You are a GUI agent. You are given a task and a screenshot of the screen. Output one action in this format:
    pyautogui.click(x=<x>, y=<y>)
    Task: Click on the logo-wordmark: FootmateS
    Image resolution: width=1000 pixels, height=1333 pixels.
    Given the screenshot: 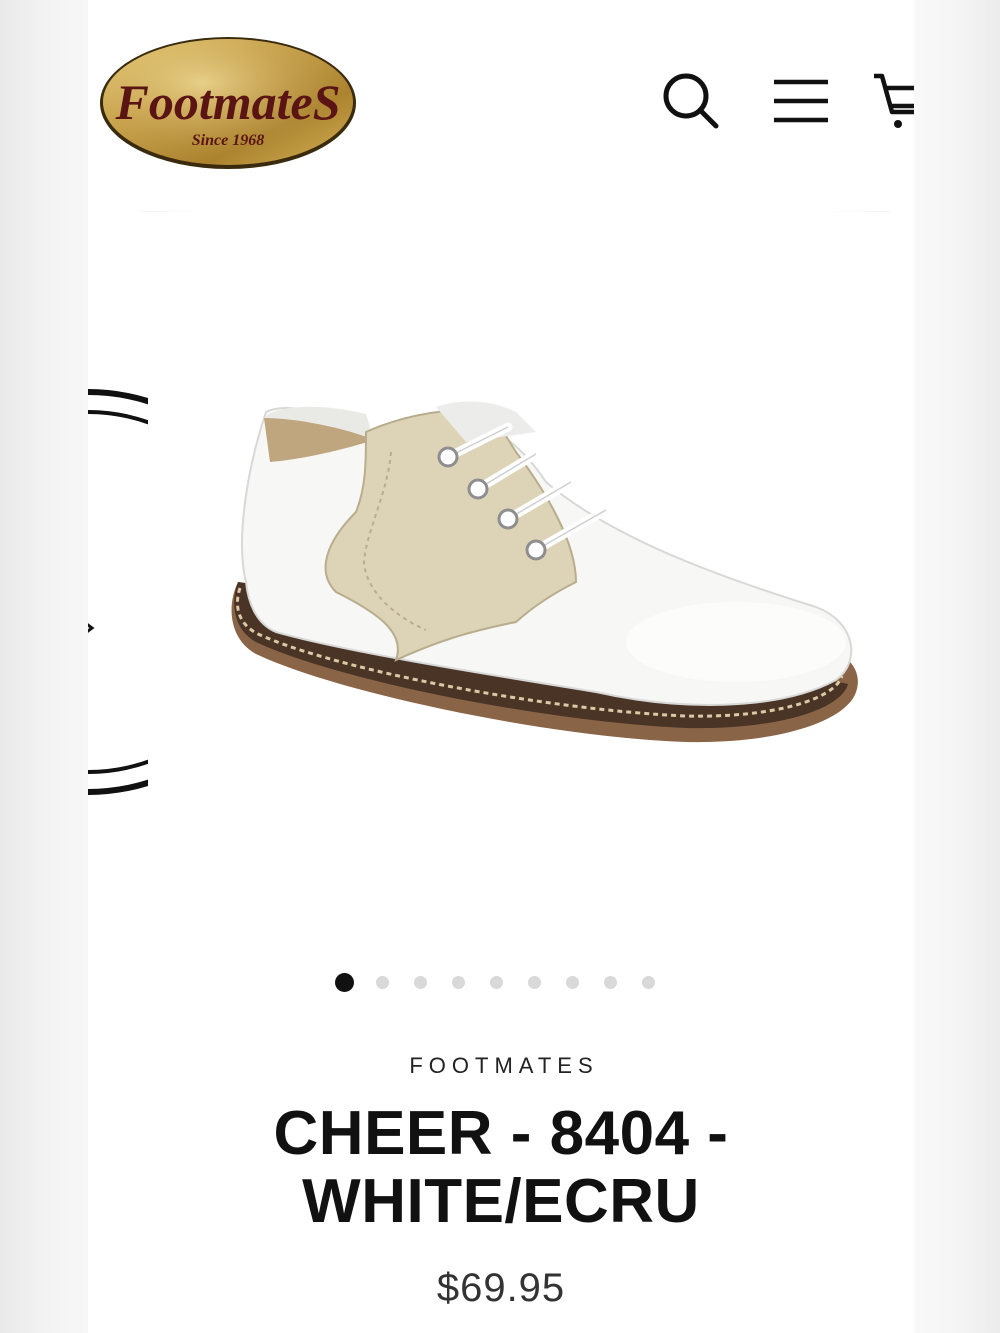 What is the action you would take?
    pyautogui.click(x=227, y=102)
    